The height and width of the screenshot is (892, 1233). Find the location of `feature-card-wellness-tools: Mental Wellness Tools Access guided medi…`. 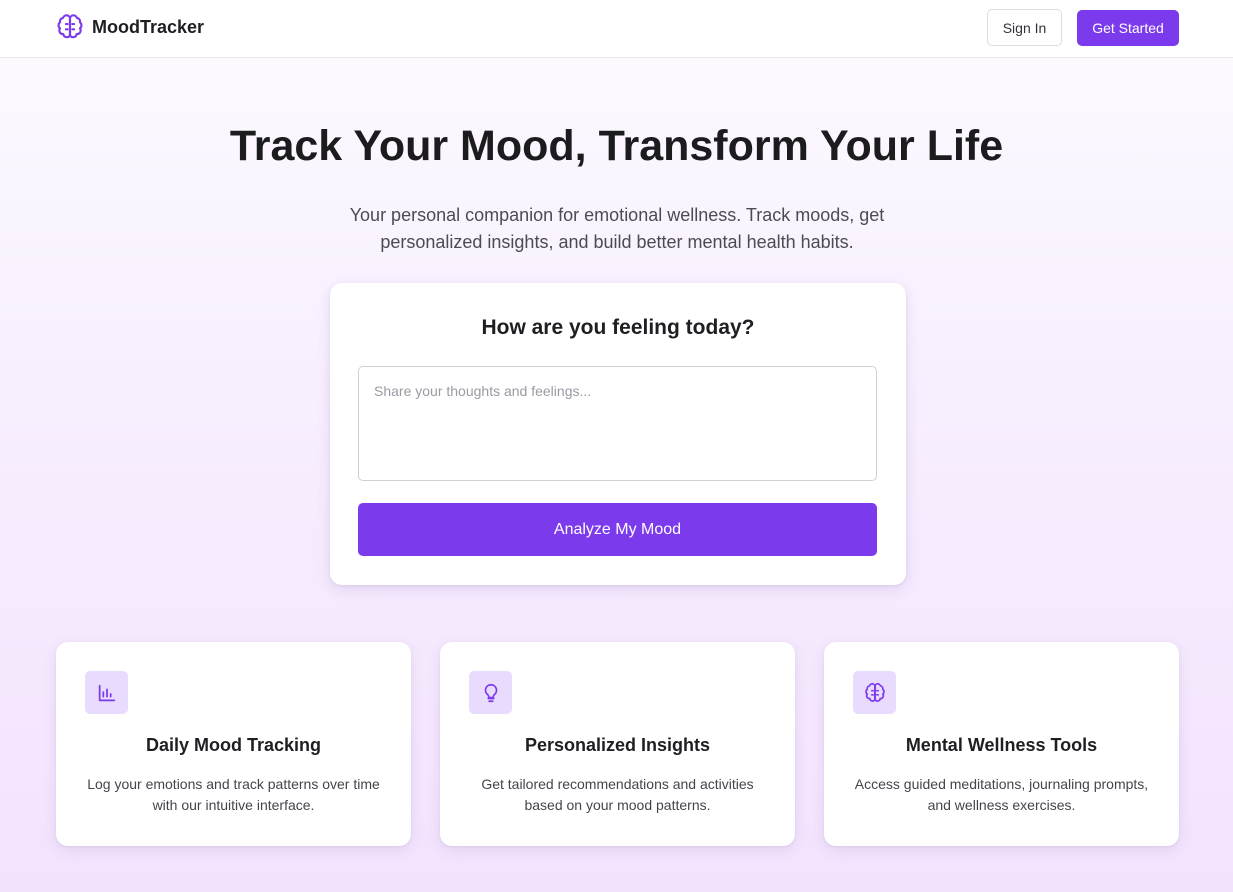

feature-card-wellness-tools: Mental Wellness Tools Access guided medi… is located at coordinates (1001, 744).